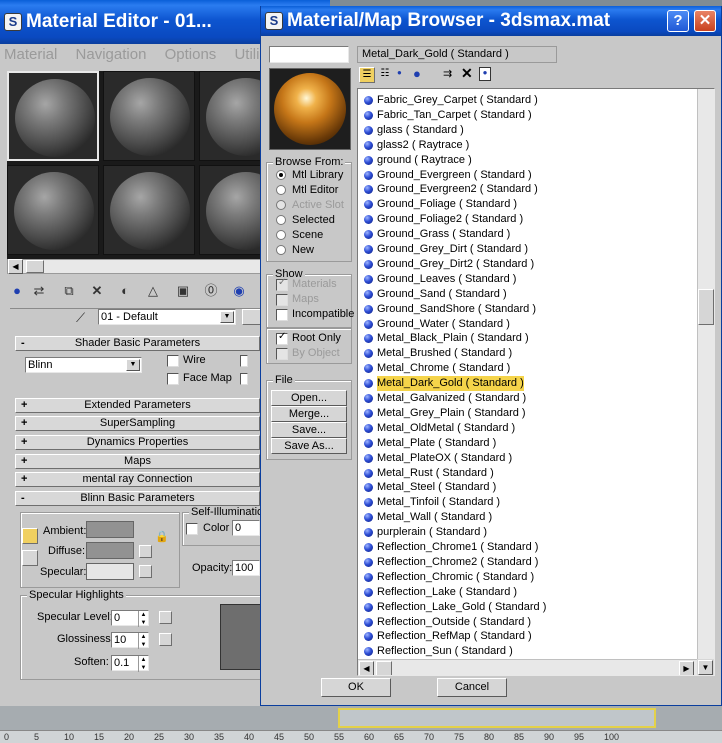 This screenshot has width=722, height=743. What do you see at coordinates (35, 266) in the screenshot?
I see `scroll-thumb` at bounding box center [35, 266].